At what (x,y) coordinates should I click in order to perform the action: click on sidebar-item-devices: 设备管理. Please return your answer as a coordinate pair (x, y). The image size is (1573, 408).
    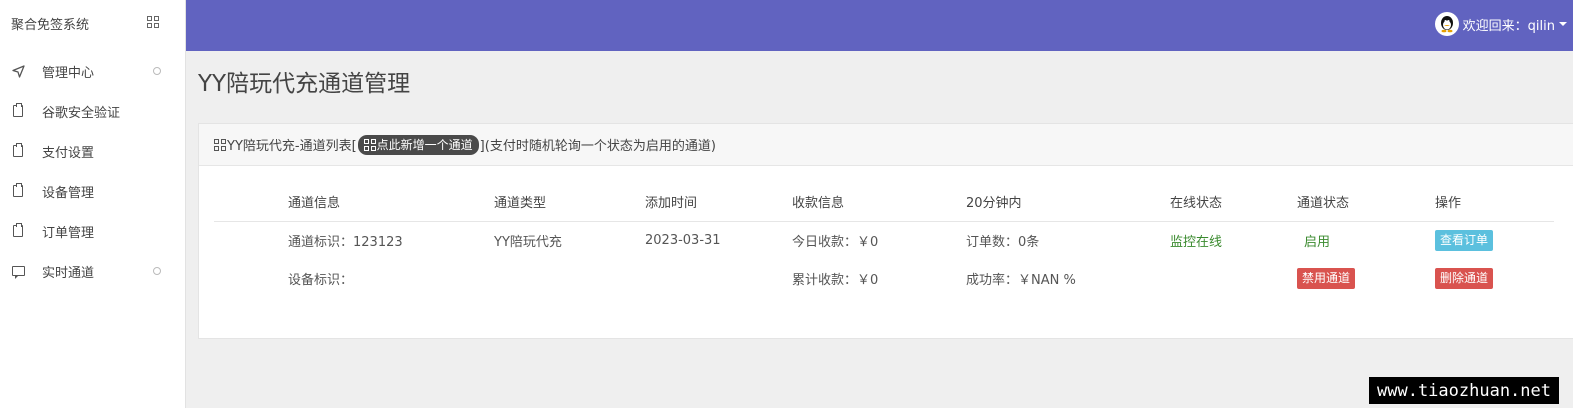
    Looking at the image, I should click on (92, 191).